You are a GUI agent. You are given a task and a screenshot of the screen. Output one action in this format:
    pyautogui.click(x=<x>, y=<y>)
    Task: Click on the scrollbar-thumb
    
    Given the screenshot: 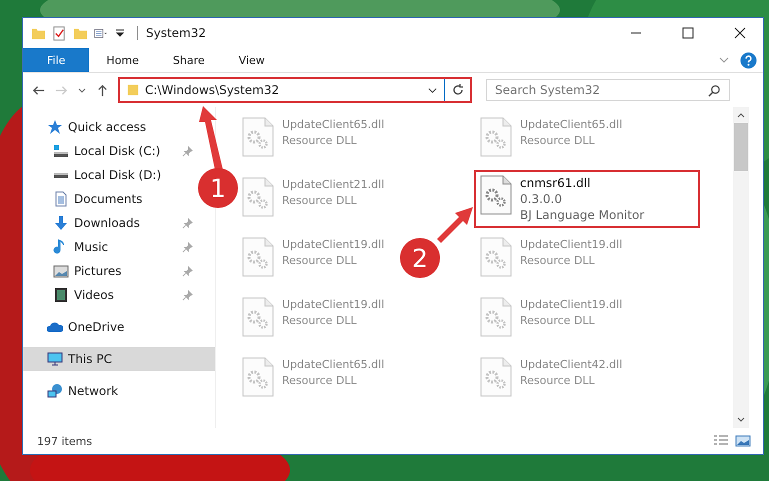 What is the action you would take?
    pyautogui.click(x=741, y=147)
    